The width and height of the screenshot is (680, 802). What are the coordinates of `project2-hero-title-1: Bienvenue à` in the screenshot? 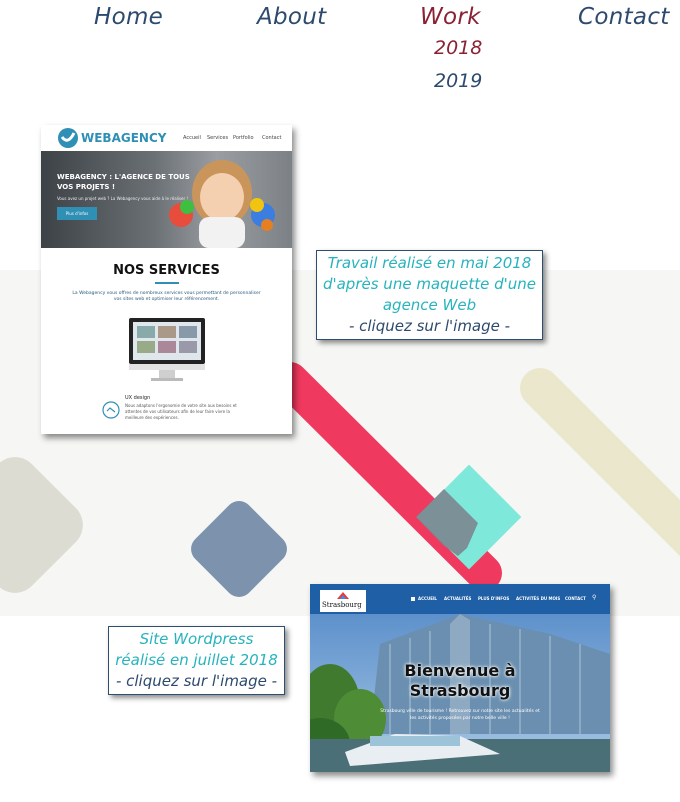 It's located at (460, 670).